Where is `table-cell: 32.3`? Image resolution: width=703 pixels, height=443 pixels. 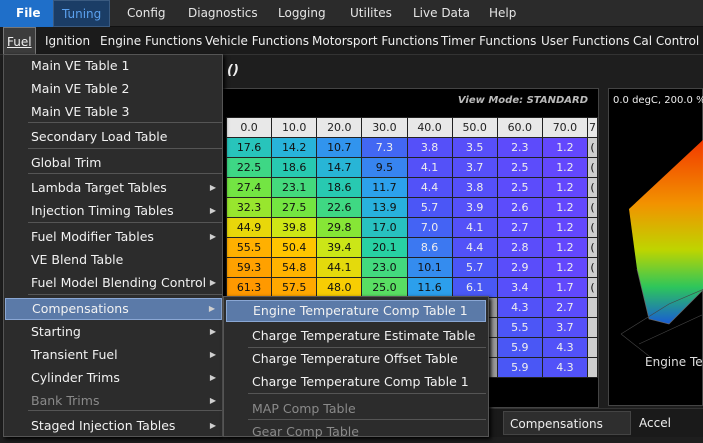
table-cell: 32.3 is located at coordinates (249, 207).